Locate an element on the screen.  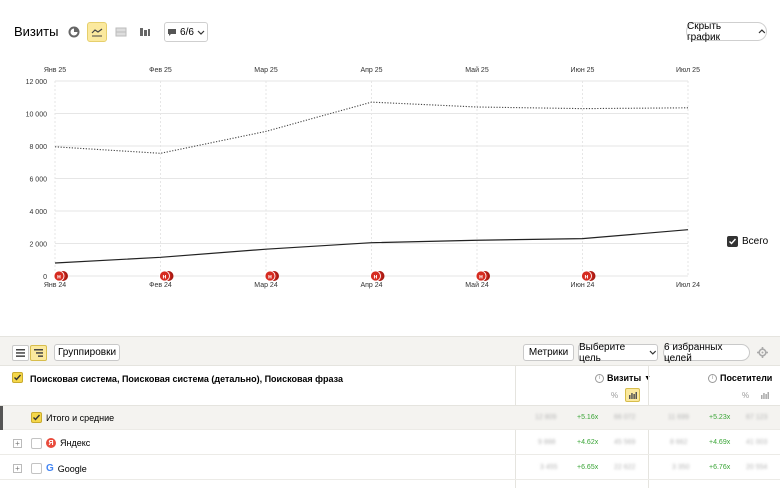
report-header: Визиты 6/6 Скрыть график is located at coordinates (390, 31).